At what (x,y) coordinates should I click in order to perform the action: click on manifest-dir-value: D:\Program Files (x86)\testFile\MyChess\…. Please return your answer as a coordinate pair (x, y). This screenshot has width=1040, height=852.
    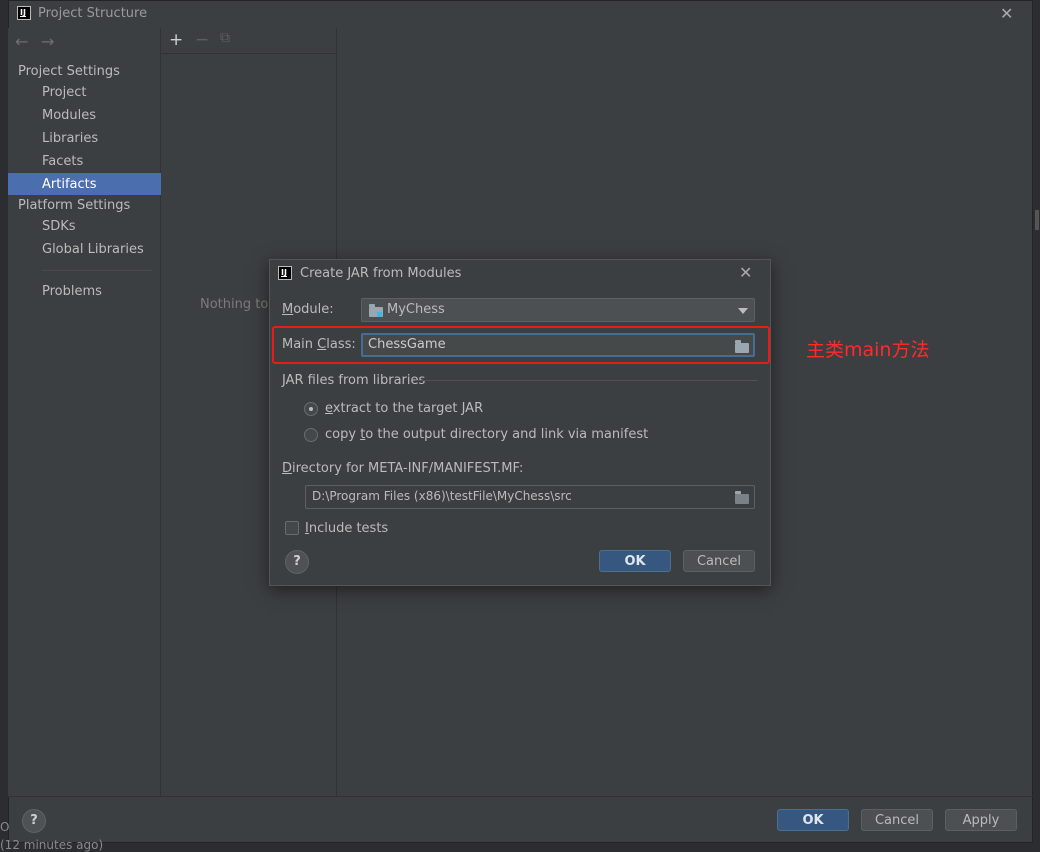
    Looking at the image, I should click on (442, 496).